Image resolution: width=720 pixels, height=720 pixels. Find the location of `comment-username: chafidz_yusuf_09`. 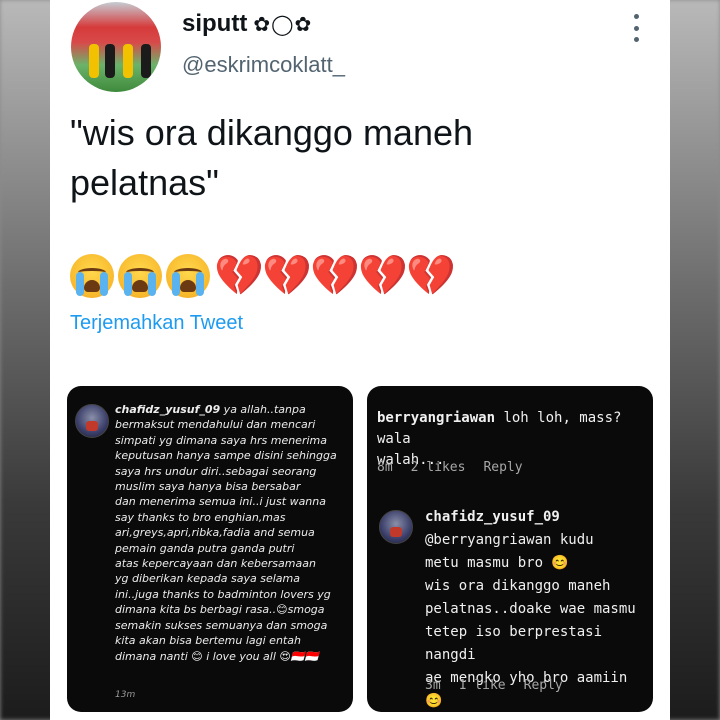

comment-username: chafidz_yusuf_09 is located at coordinates (168, 409).